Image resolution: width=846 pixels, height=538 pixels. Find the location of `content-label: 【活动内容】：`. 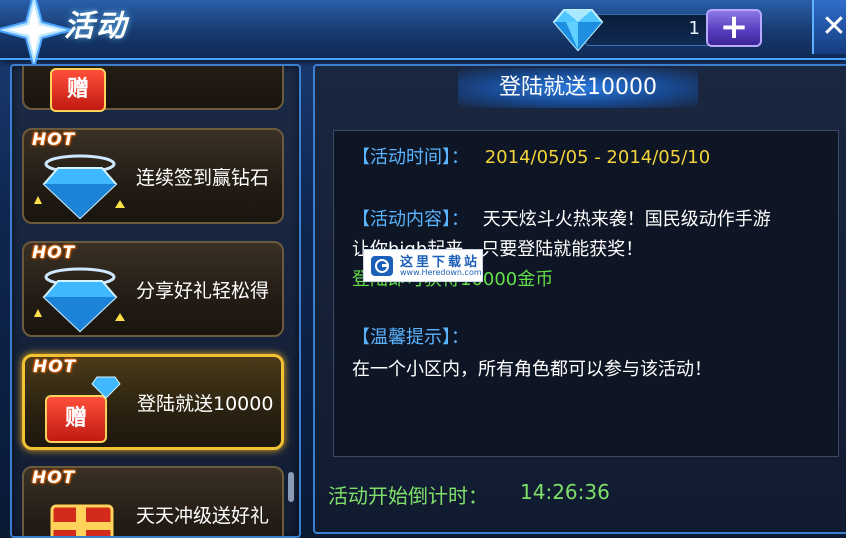

content-label: 【活动内容】： is located at coordinates (410, 219).